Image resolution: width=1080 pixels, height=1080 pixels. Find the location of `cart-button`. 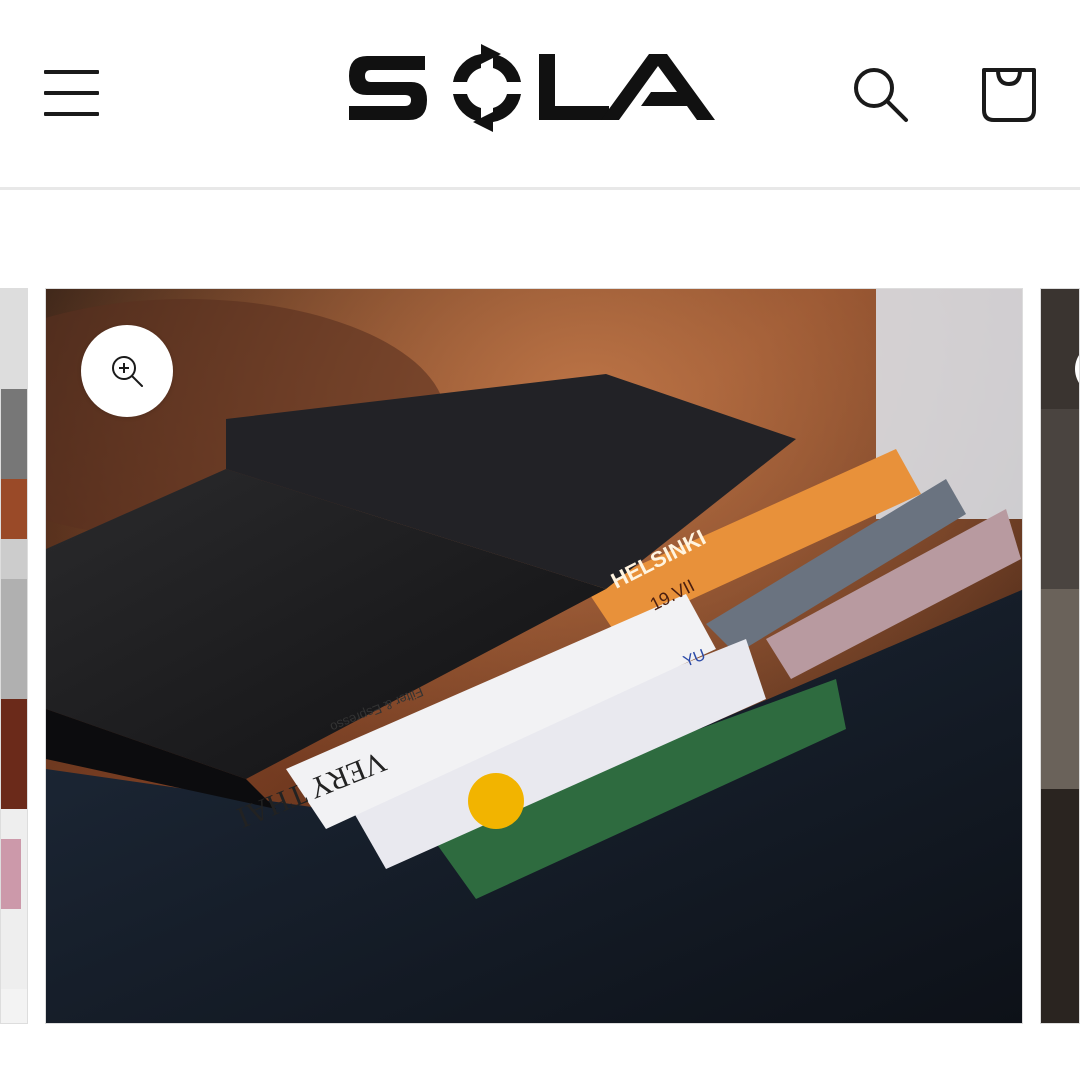

cart-button is located at coordinates (1009, 93).